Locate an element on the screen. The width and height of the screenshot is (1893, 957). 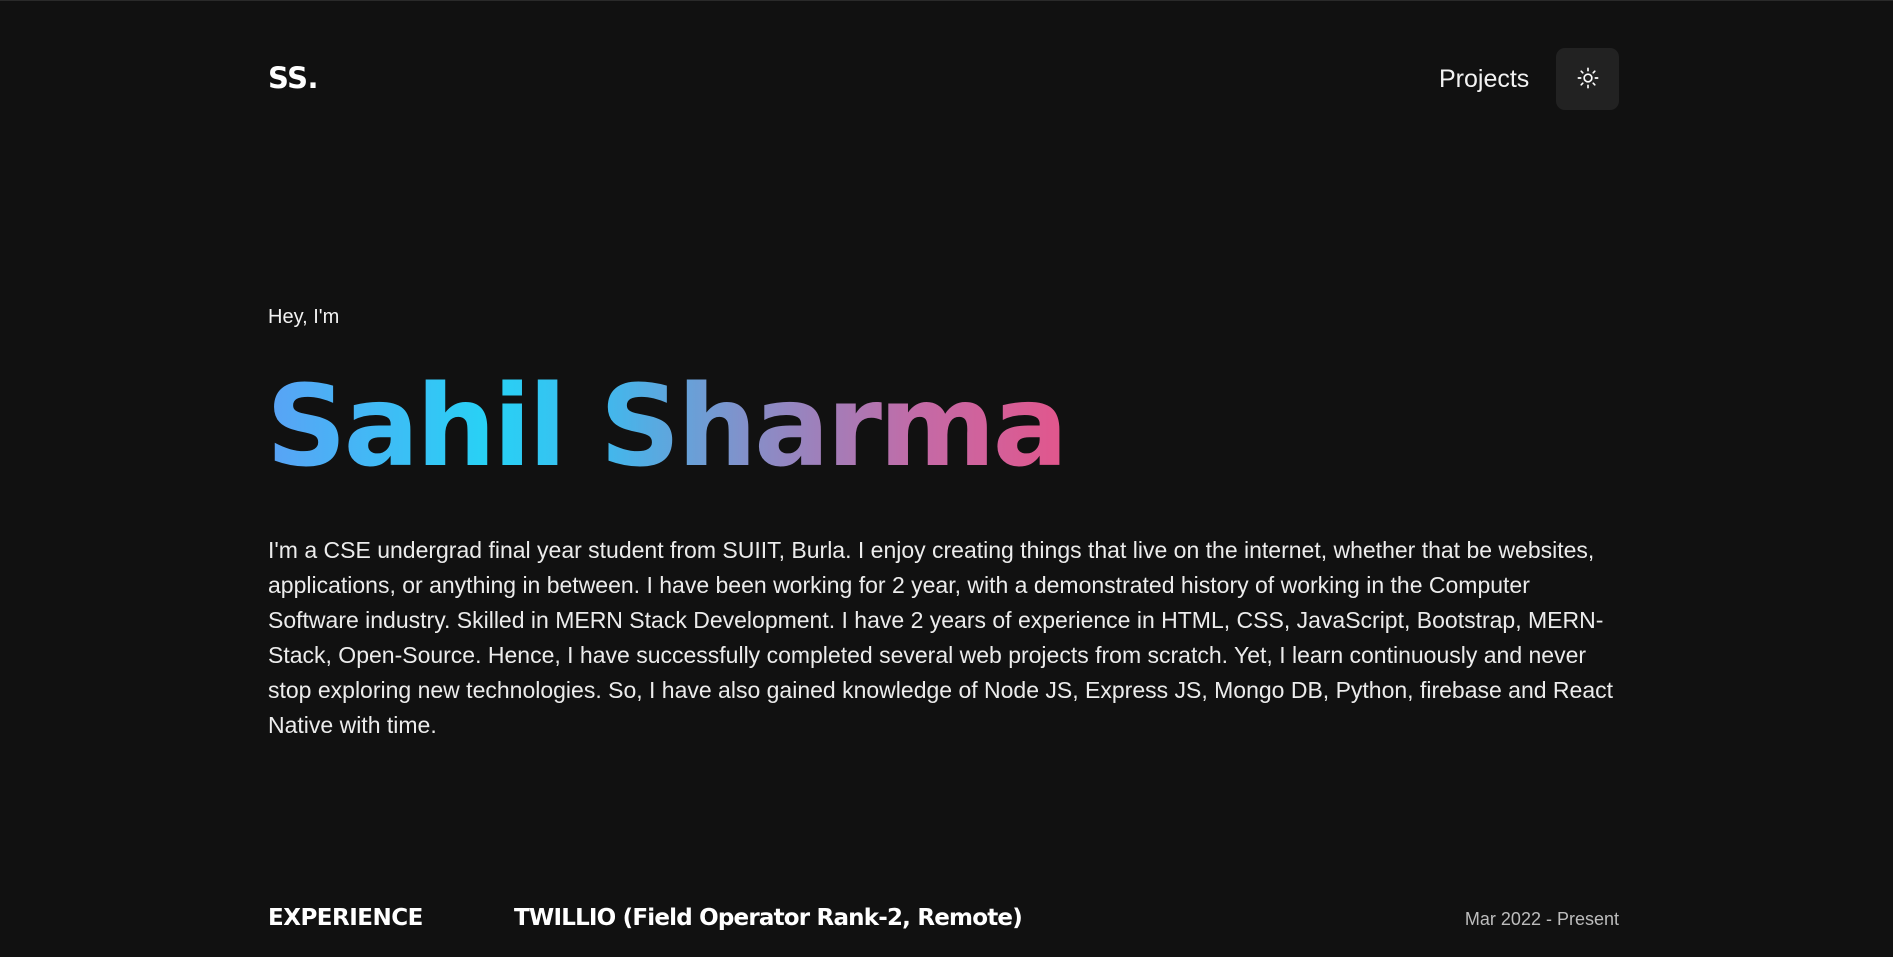
experience-job-title: TWILLIO (Field Operator Rank-2, Remote) is located at coordinates (768, 918).